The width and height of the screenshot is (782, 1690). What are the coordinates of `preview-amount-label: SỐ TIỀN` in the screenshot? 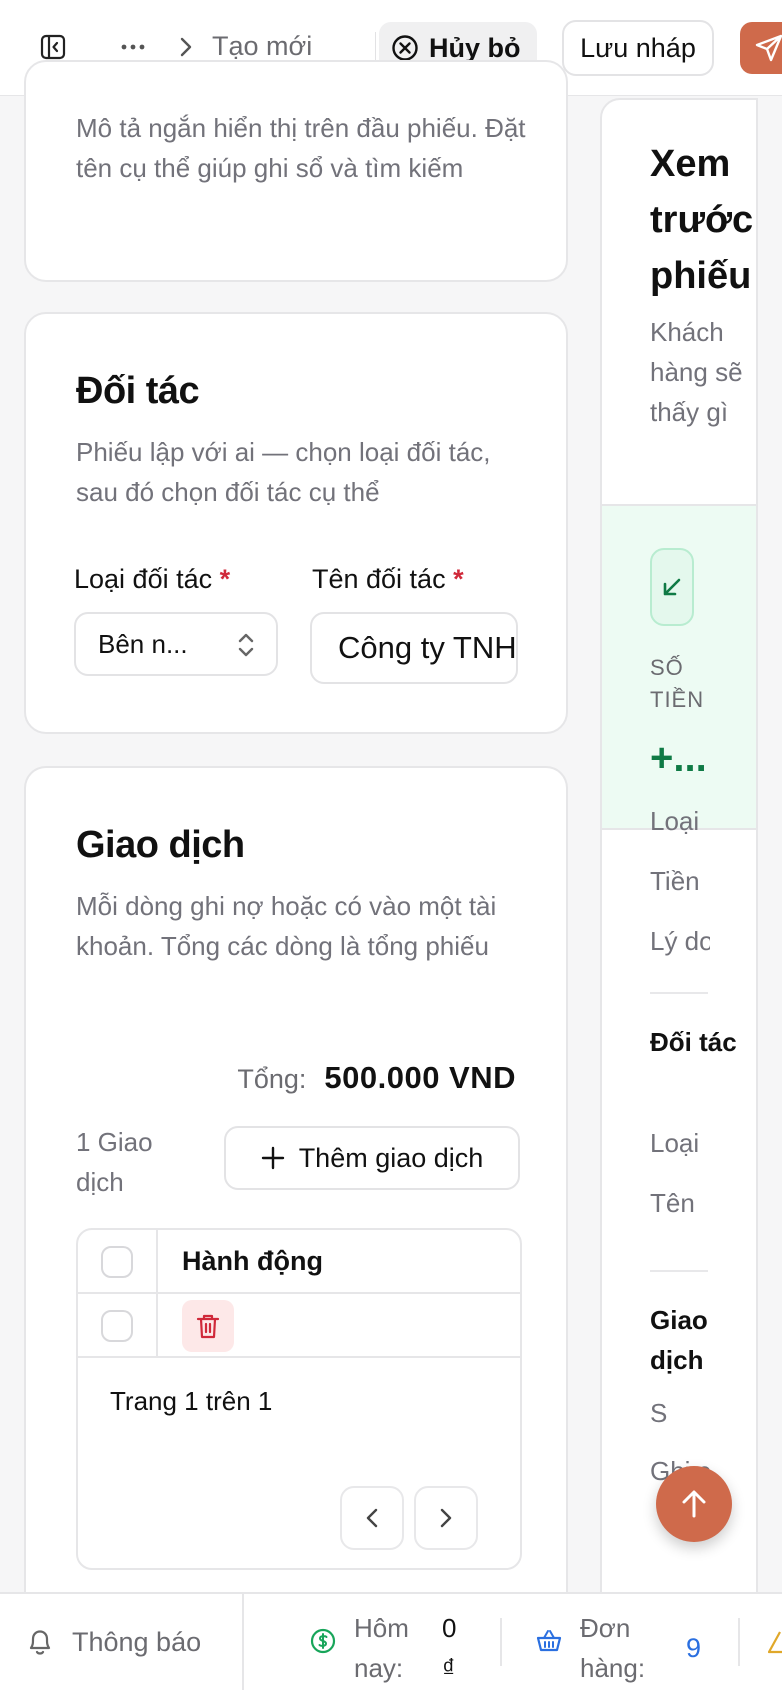 It's located at (677, 683).